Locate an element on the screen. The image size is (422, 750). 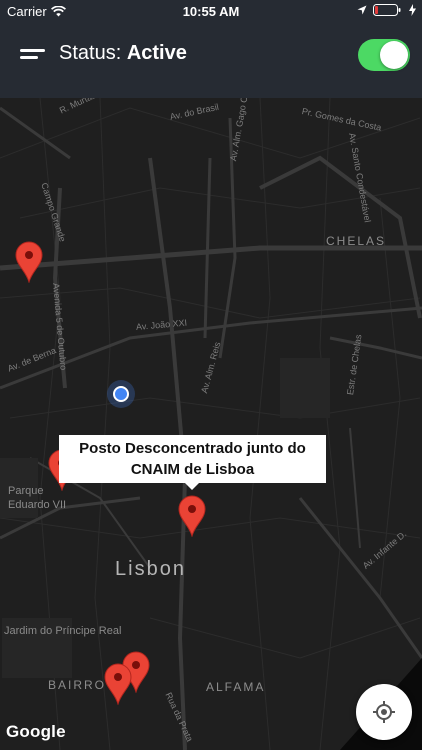
status-title-prefix: Status: is located at coordinates (90, 53).